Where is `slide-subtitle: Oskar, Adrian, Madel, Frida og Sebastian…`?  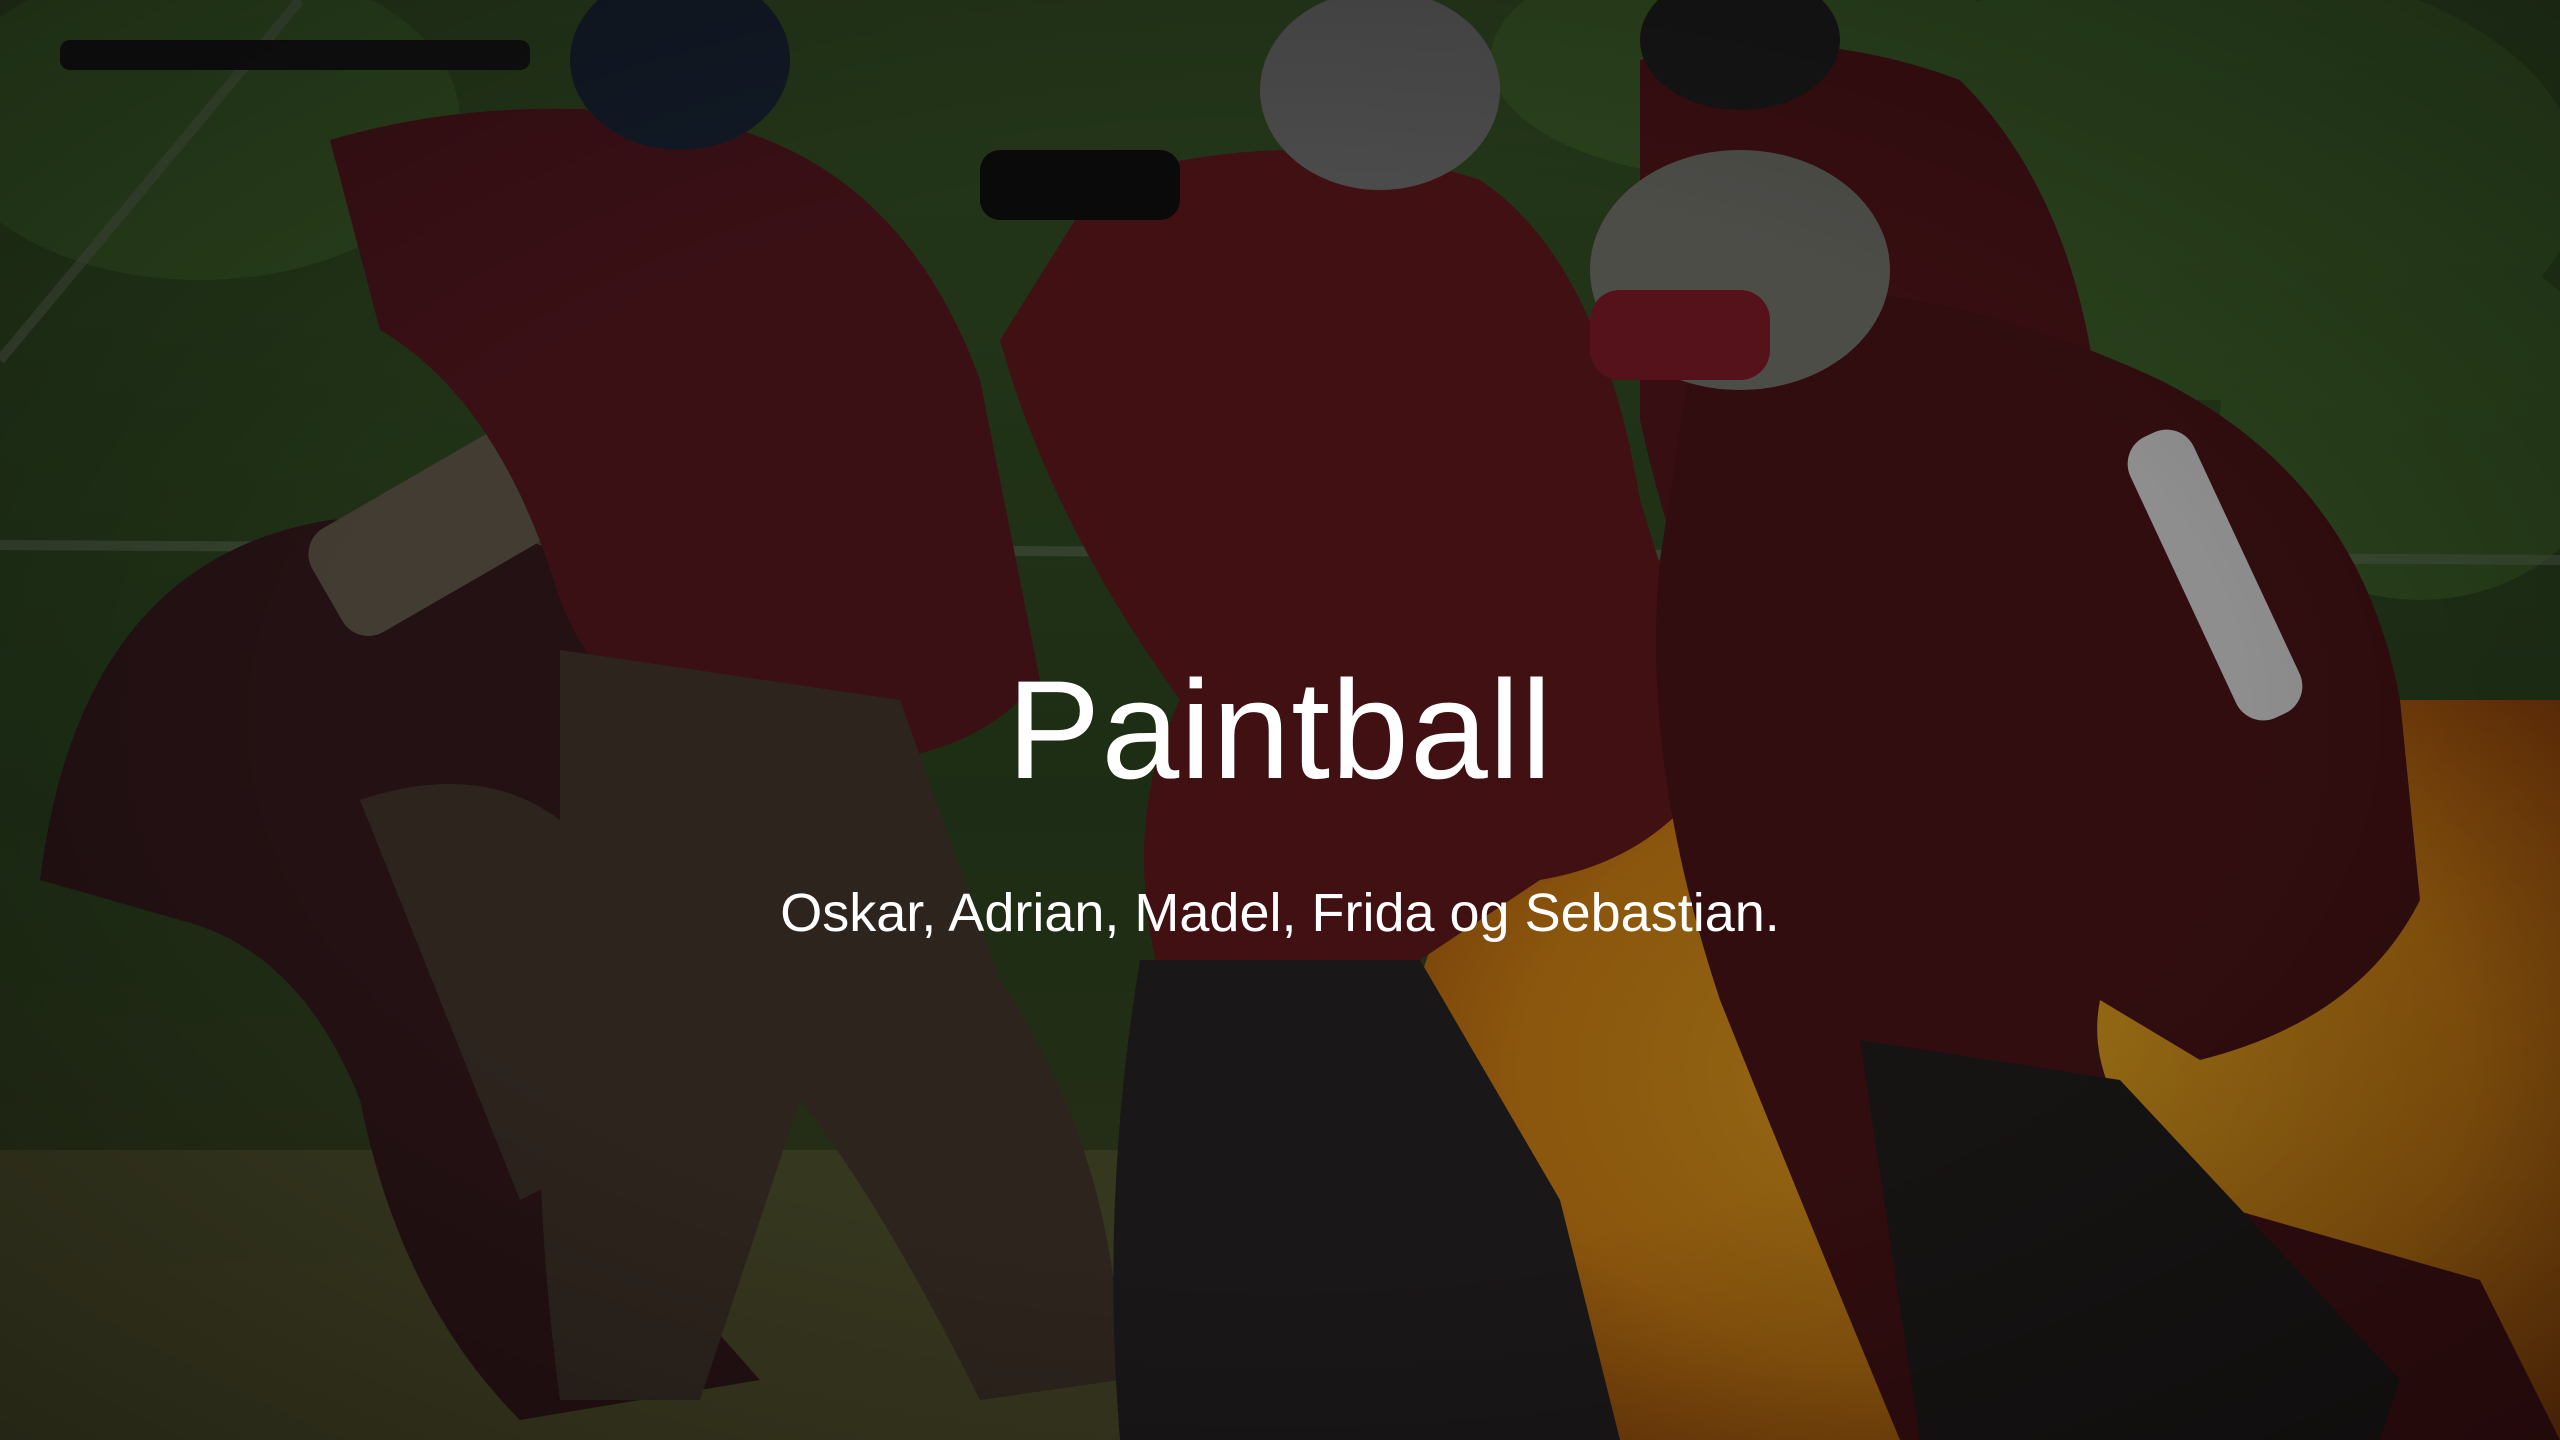
slide-subtitle: Oskar, Adrian, Madel, Frida og Sebastian… is located at coordinates (1280, 913).